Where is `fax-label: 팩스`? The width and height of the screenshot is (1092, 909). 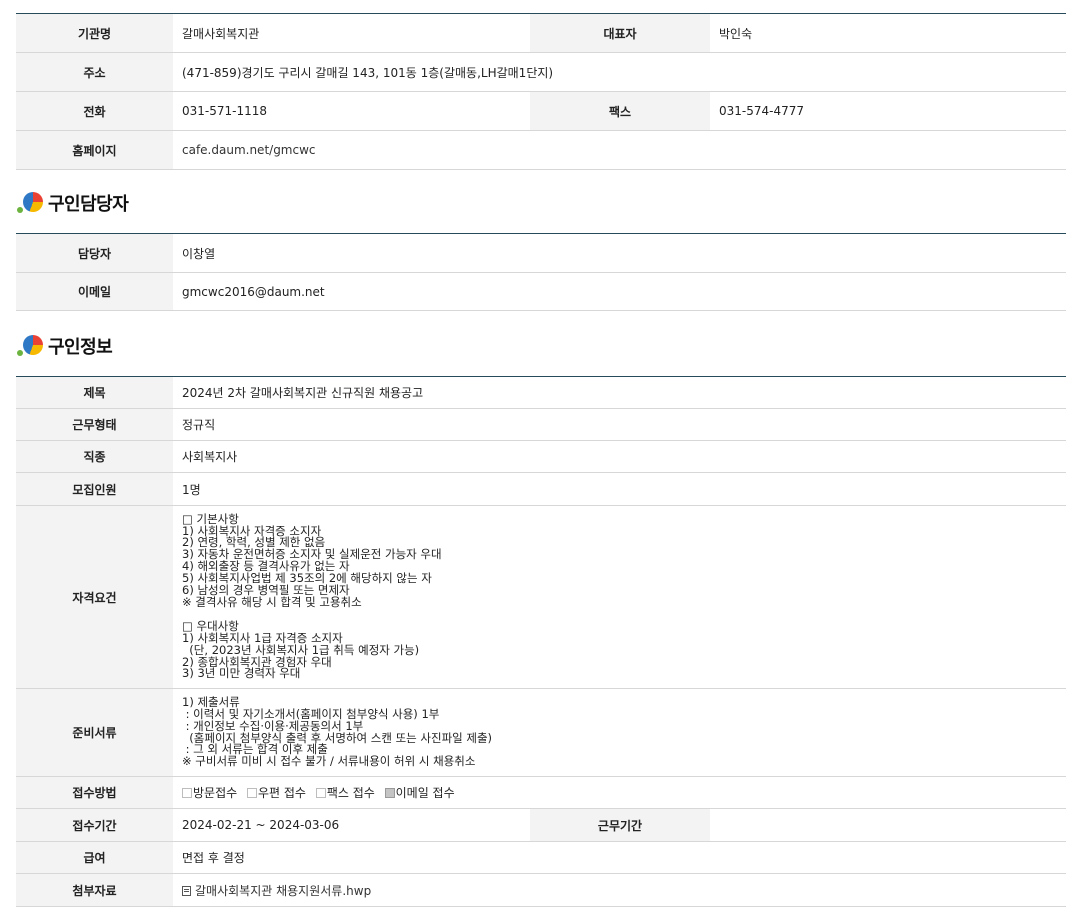 fax-label: 팩스 is located at coordinates (620, 111).